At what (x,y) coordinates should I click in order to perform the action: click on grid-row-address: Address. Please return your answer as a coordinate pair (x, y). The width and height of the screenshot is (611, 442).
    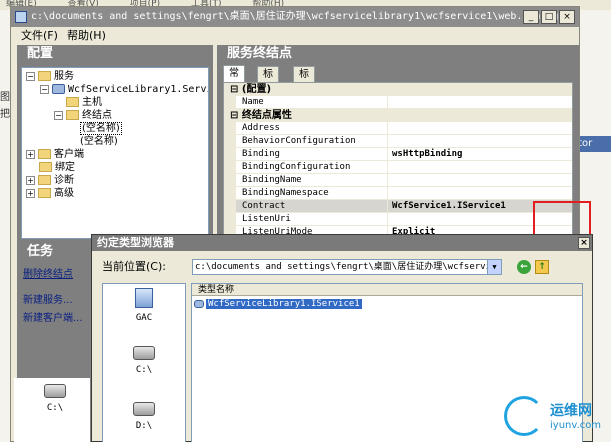
    Looking at the image, I should click on (398, 128).